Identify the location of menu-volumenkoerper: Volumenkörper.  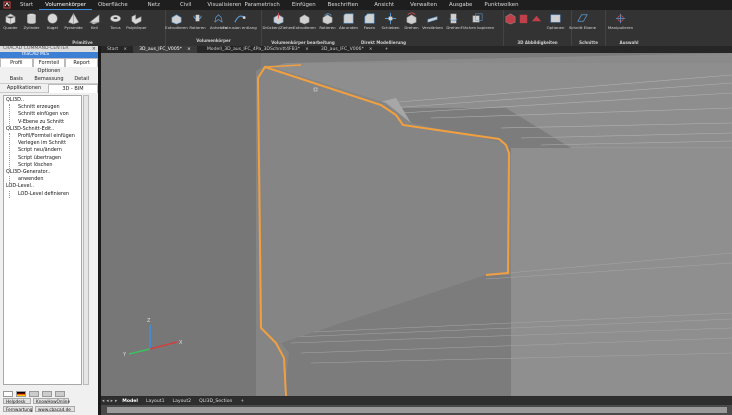
(66, 5).